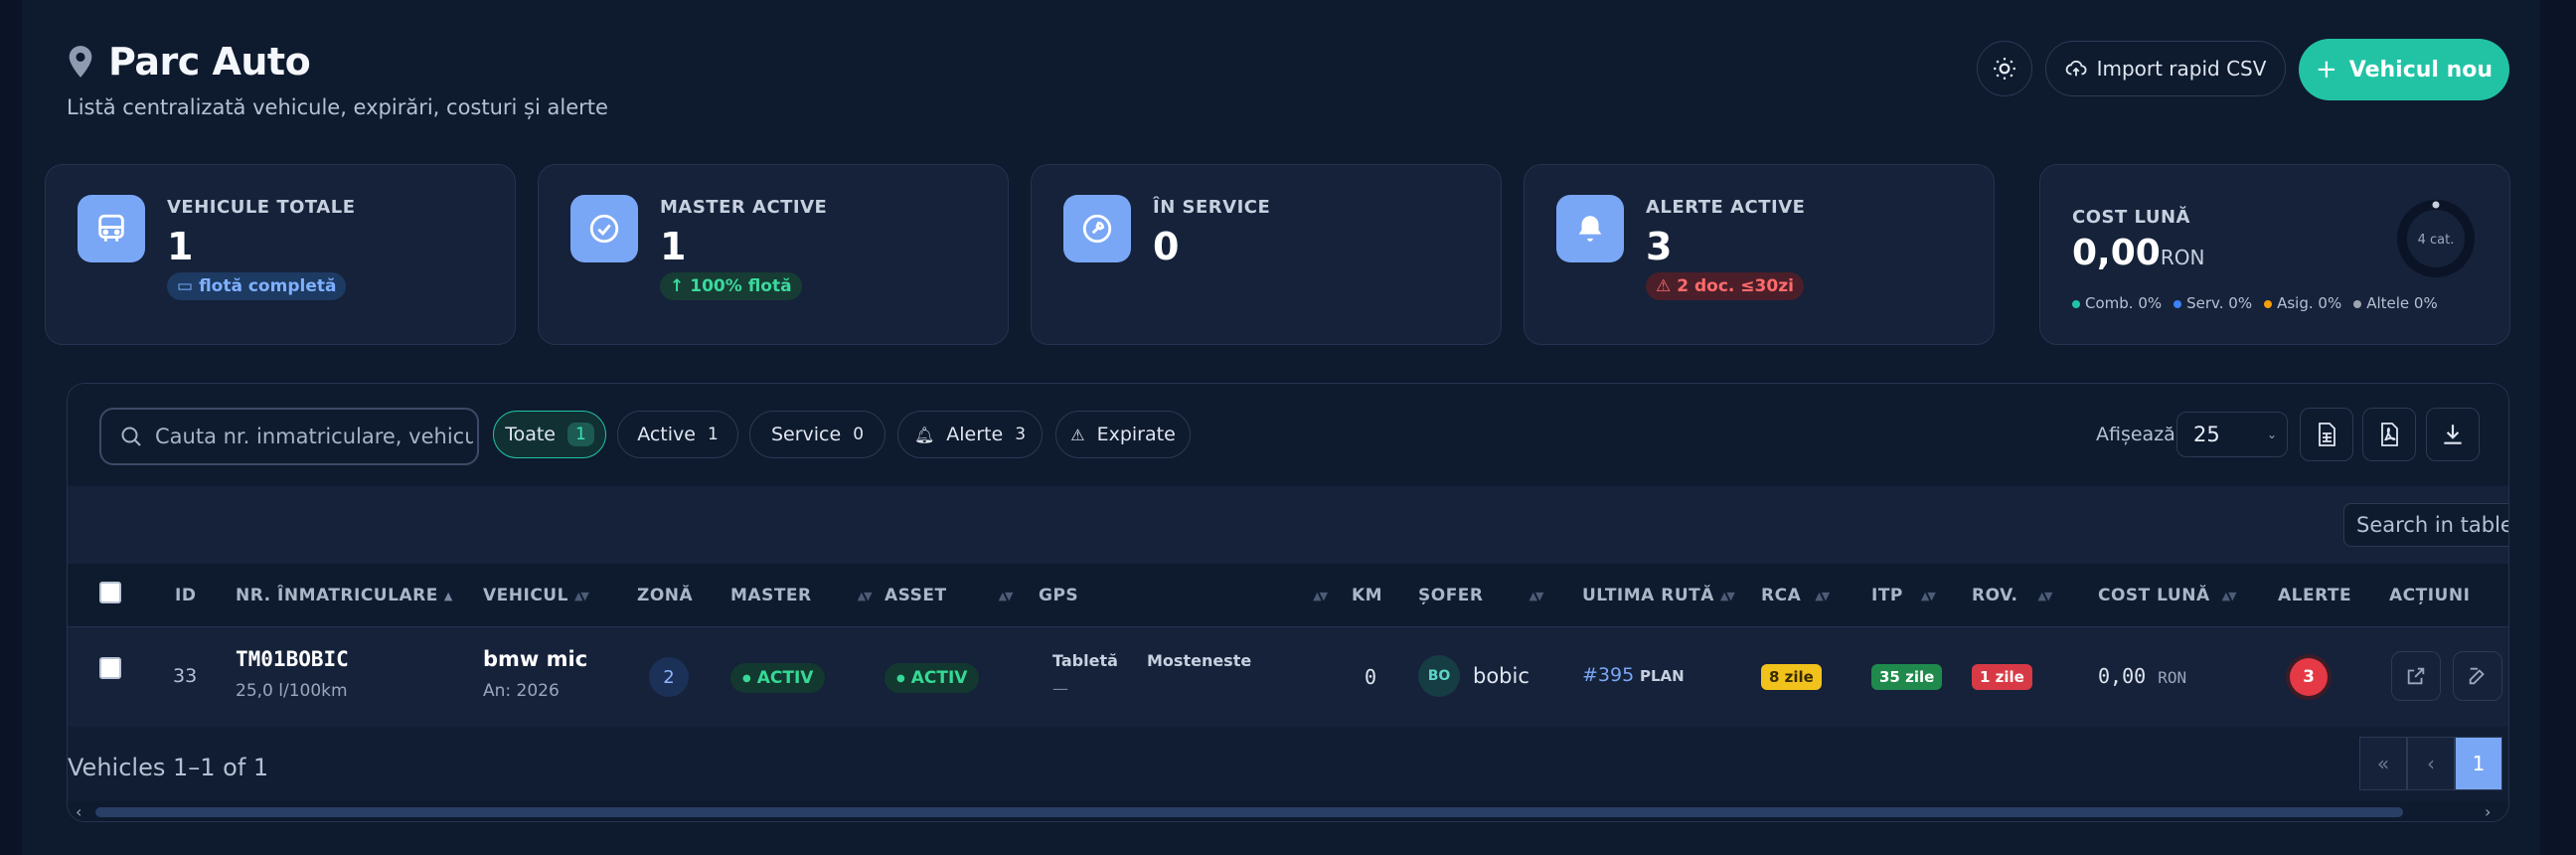 The height and width of the screenshot is (855, 2576). Describe the element at coordinates (2271, 434) in the screenshot. I see `chevron-down-icon: ⌄` at that location.